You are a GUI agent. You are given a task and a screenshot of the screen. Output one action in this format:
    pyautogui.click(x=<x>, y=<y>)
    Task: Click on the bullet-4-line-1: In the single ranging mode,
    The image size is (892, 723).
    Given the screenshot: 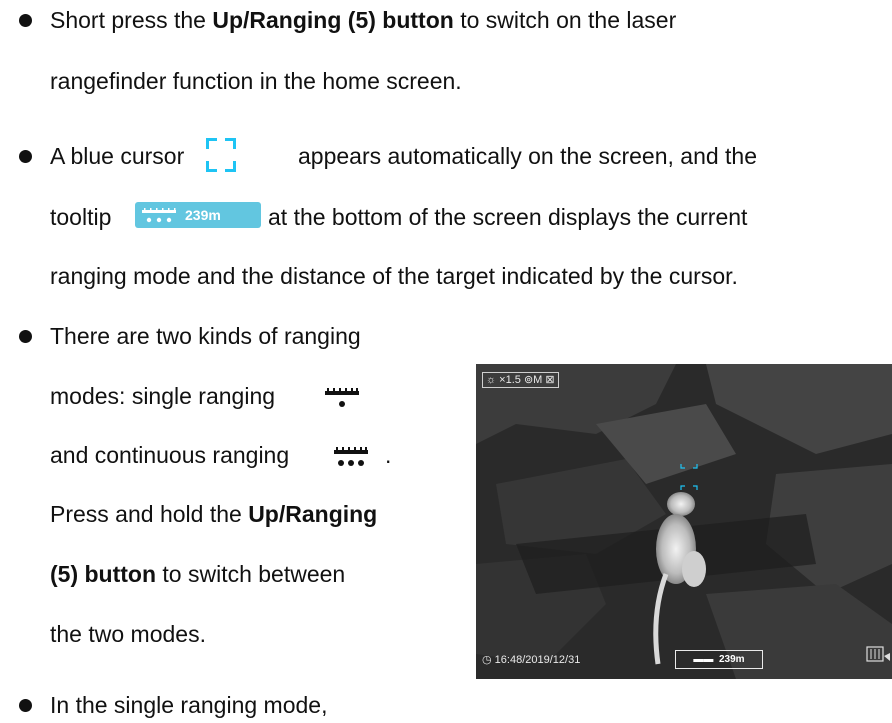 What is the action you would take?
    pyautogui.click(x=189, y=705)
    